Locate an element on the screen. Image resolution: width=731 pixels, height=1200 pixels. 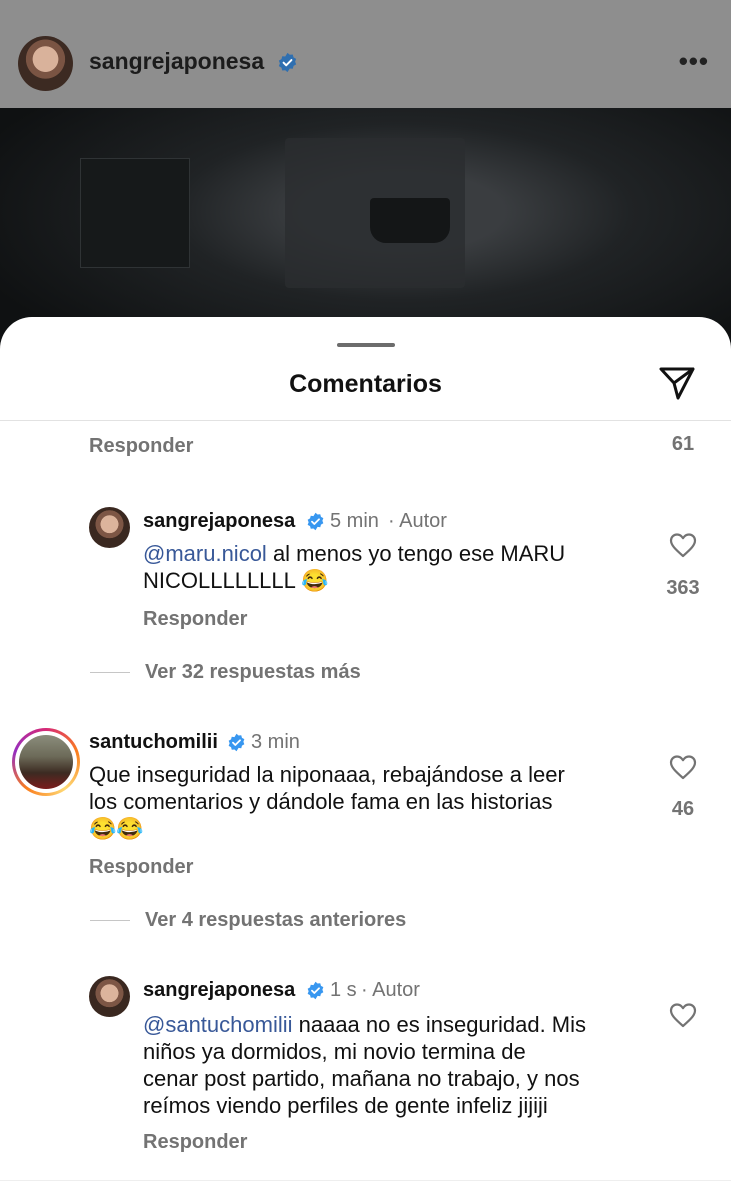
view-previous-replies: Ver 4 respuestas anteriores is located at coordinates (275, 920).